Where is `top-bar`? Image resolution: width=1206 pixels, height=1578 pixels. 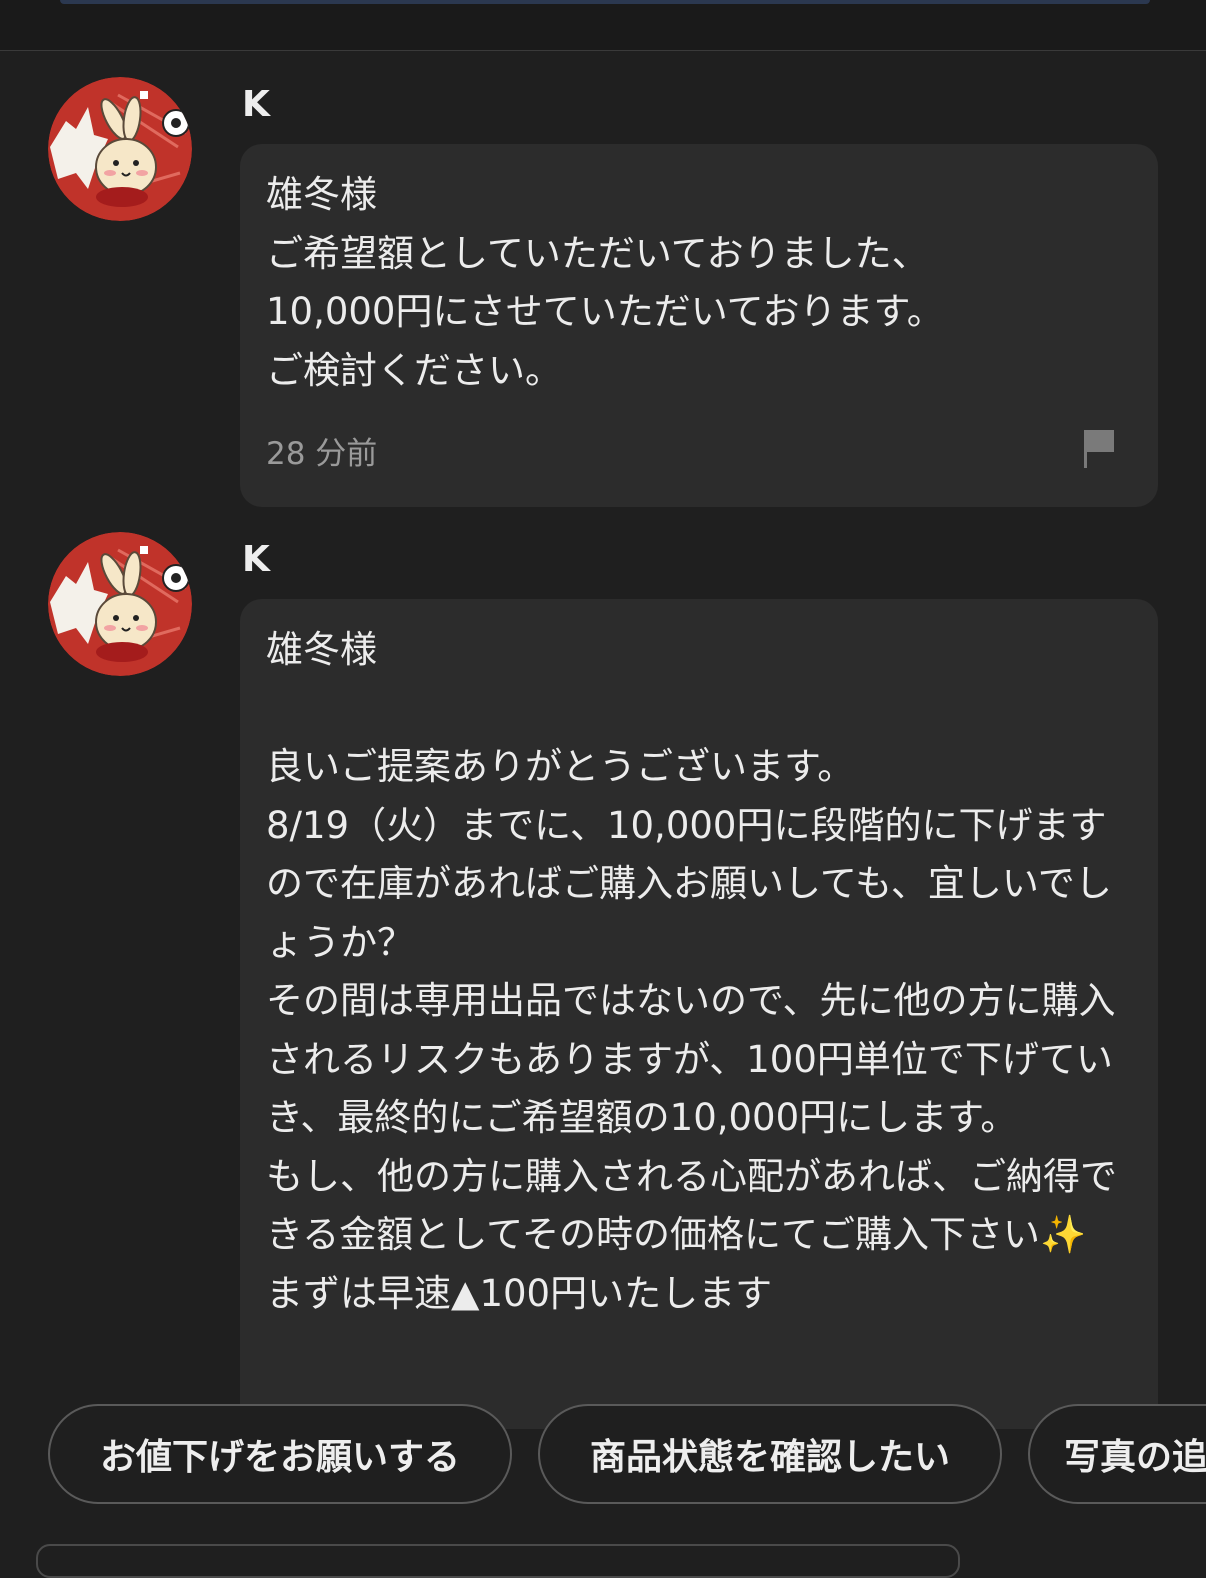 top-bar is located at coordinates (603, 25).